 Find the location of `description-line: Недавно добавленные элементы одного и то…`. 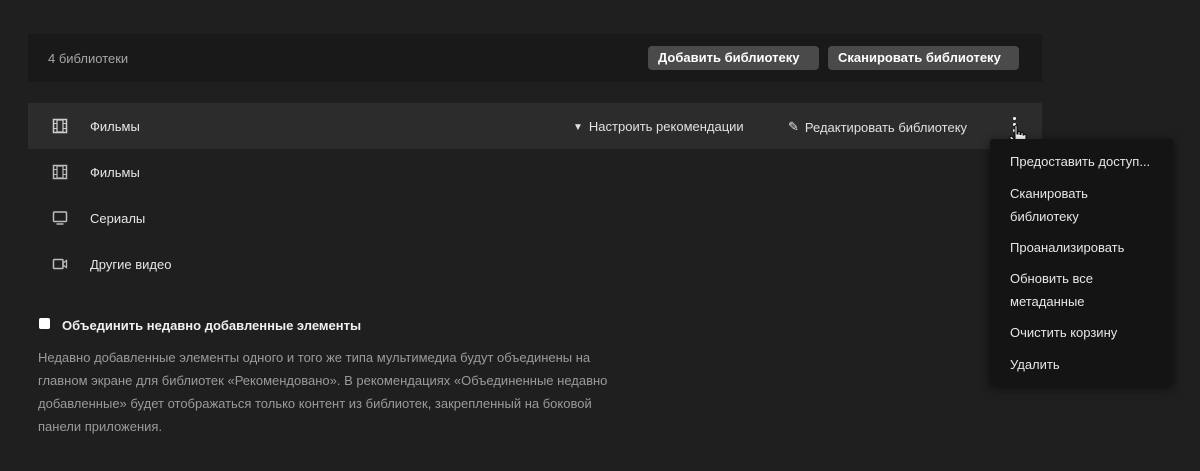

description-line: Недавно добавленные элементы одного и то… is located at coordinates (314, 357).